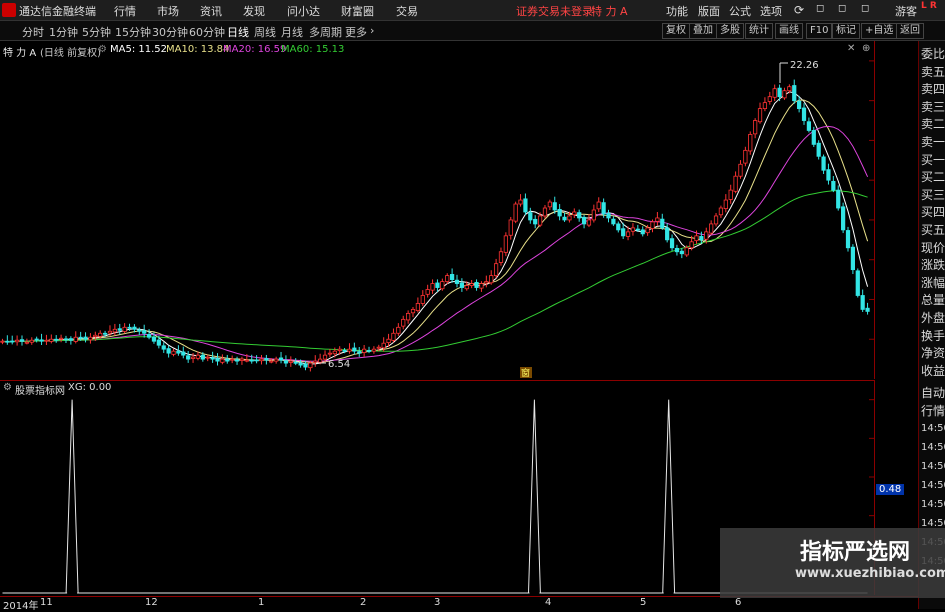 Image resolution: width=945 pixels, height=612 pixels. What do you see at coordinates (933, 264) in the screenshot?
I see `sidebar-item: 涨跌` at bounding box center [933, 264].